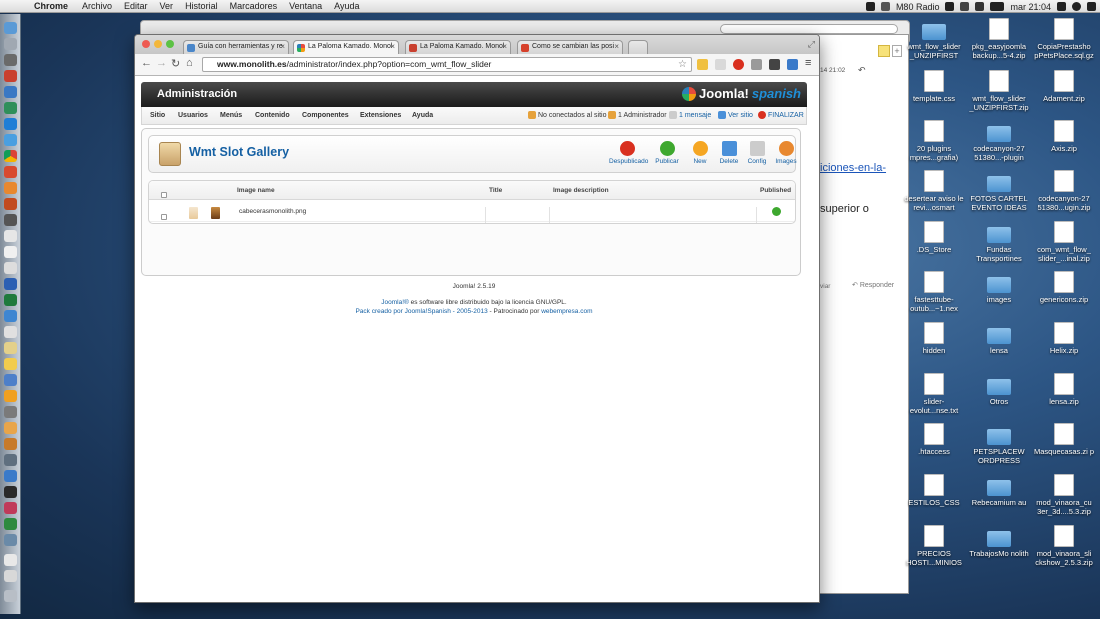 Image resolution: width=1100 pixels, height=619 pixels. What do you see at coordinates (775, 190) in the screenshot?
I see `column-published: Published` at bounding box center [775, 190].